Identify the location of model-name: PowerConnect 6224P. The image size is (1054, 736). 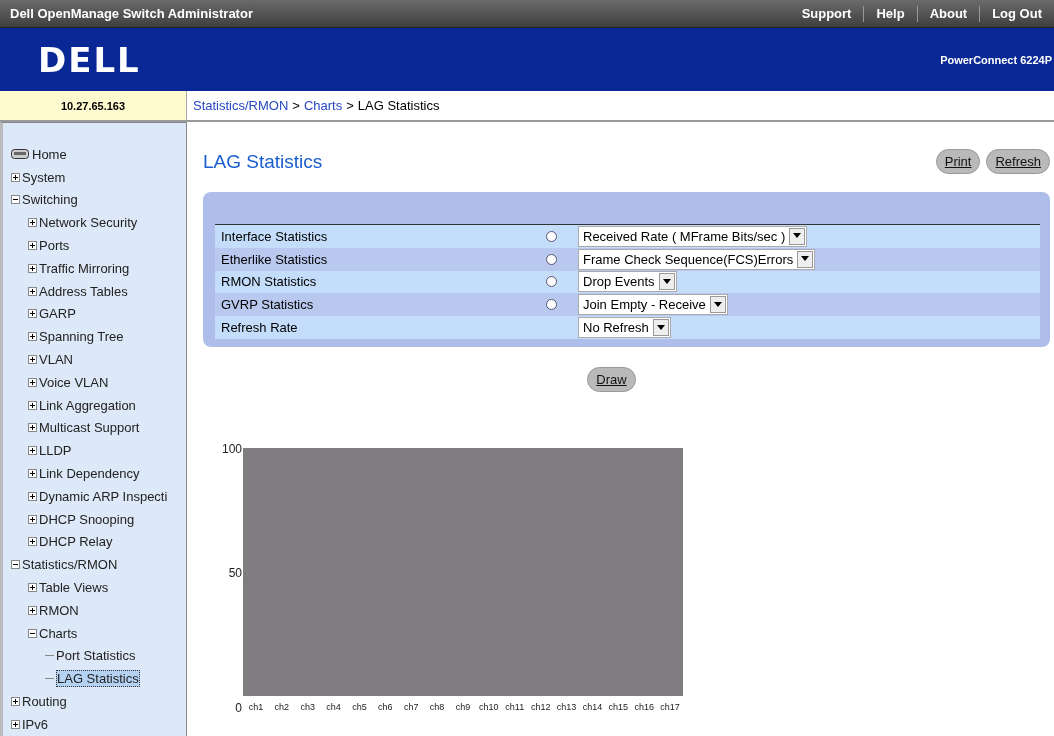
(996, 59).